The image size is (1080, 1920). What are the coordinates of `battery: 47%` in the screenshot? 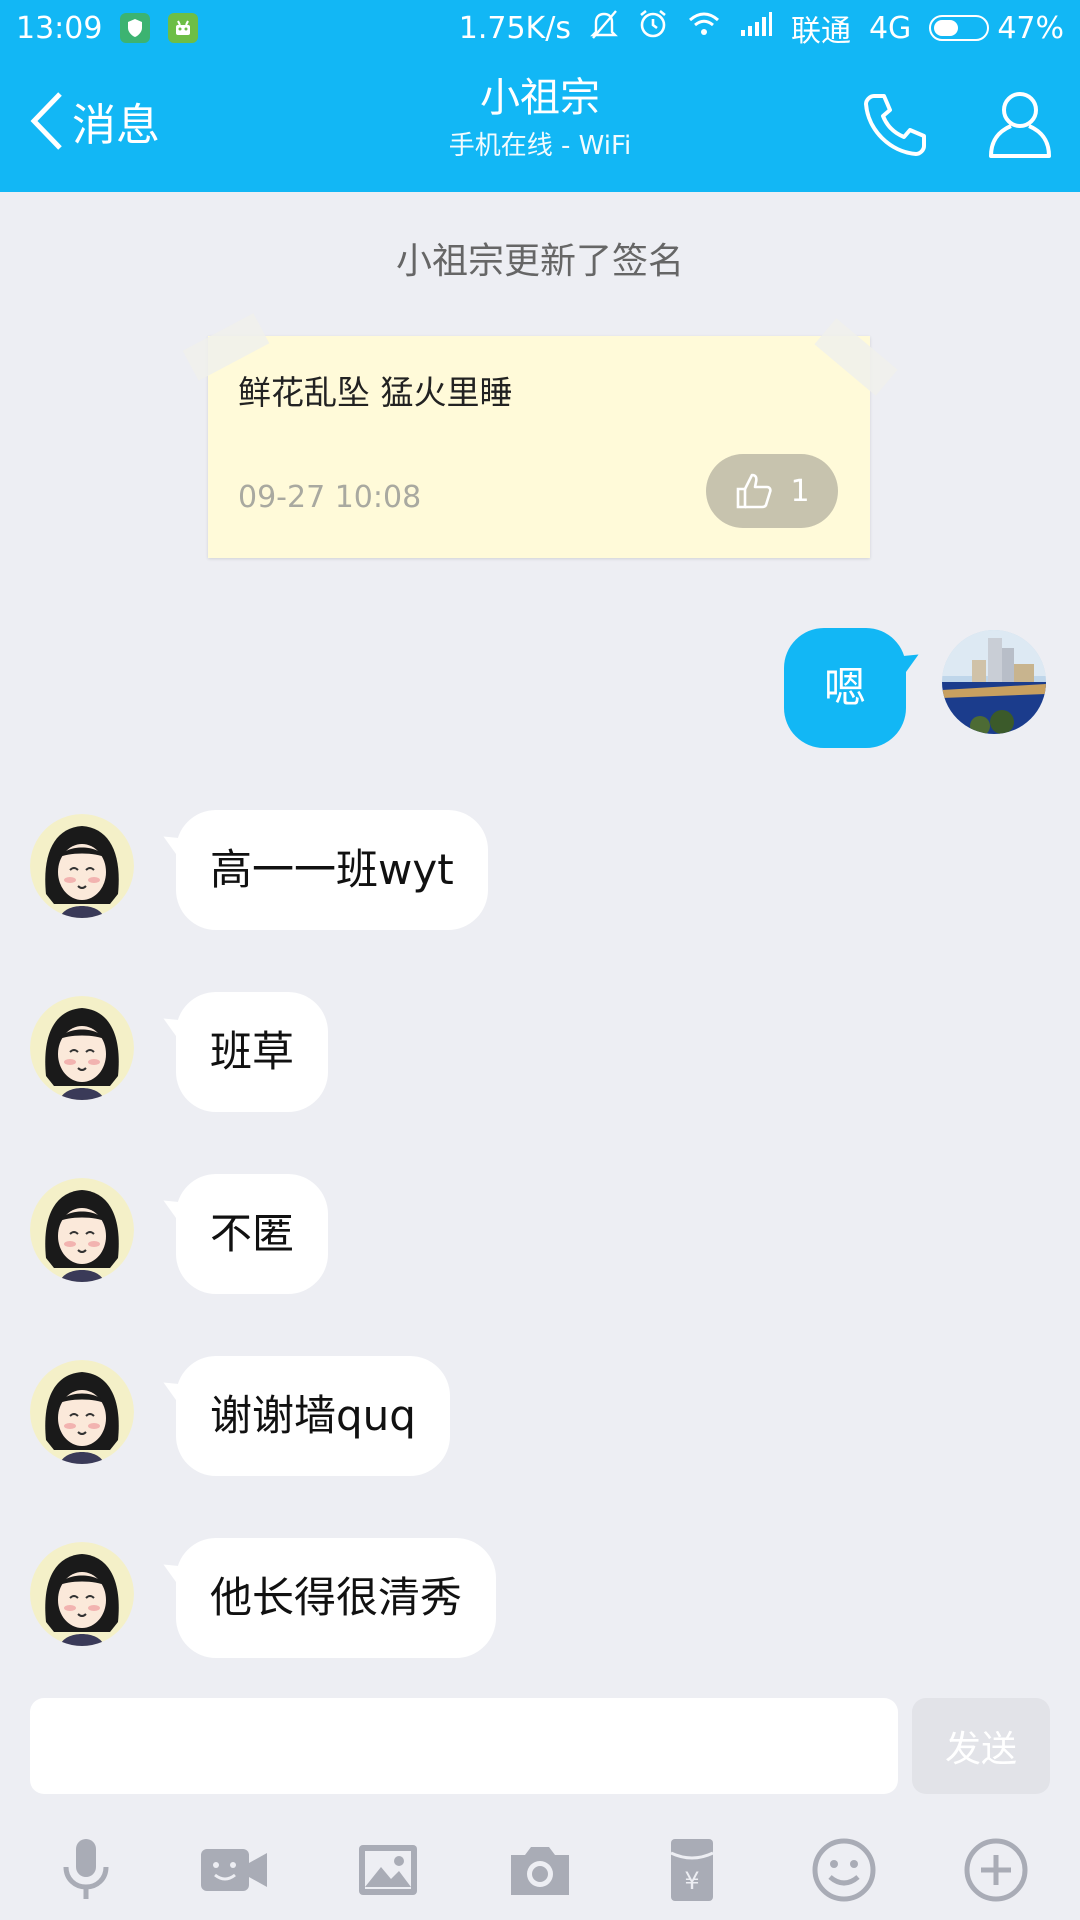 It's located at (996, 28).